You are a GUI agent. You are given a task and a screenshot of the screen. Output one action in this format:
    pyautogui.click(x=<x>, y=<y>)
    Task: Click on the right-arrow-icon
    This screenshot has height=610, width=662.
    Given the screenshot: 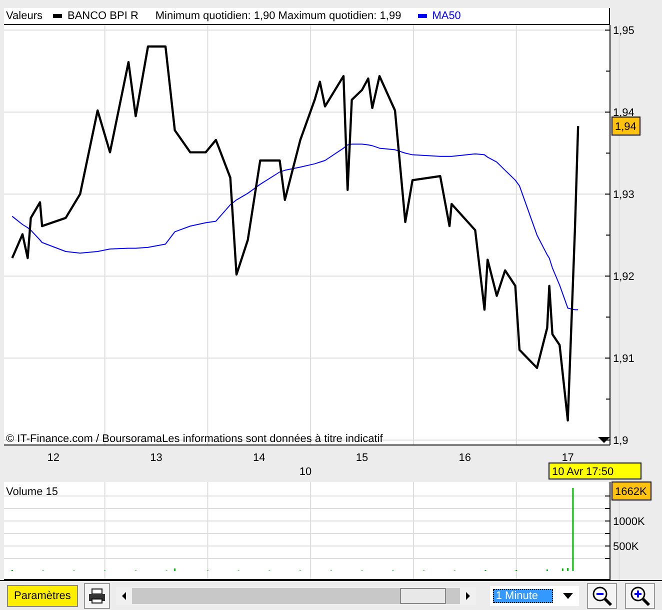 What is the action you would take?
    pyautogui.click(x=468, y=595)
    